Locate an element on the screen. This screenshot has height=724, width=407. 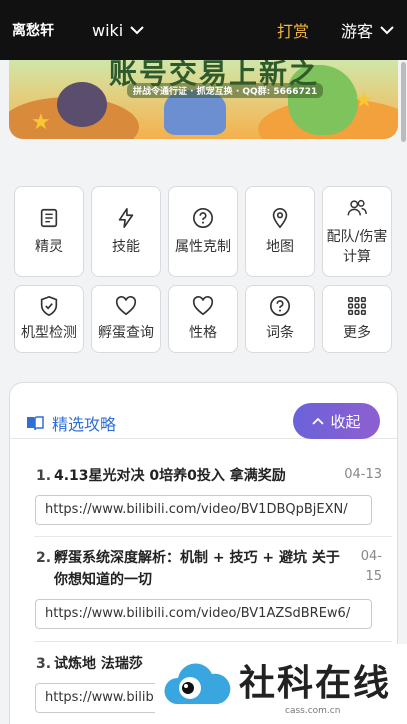
feature-label: 配队/伤害计算 is located at coordinates (357, 246).